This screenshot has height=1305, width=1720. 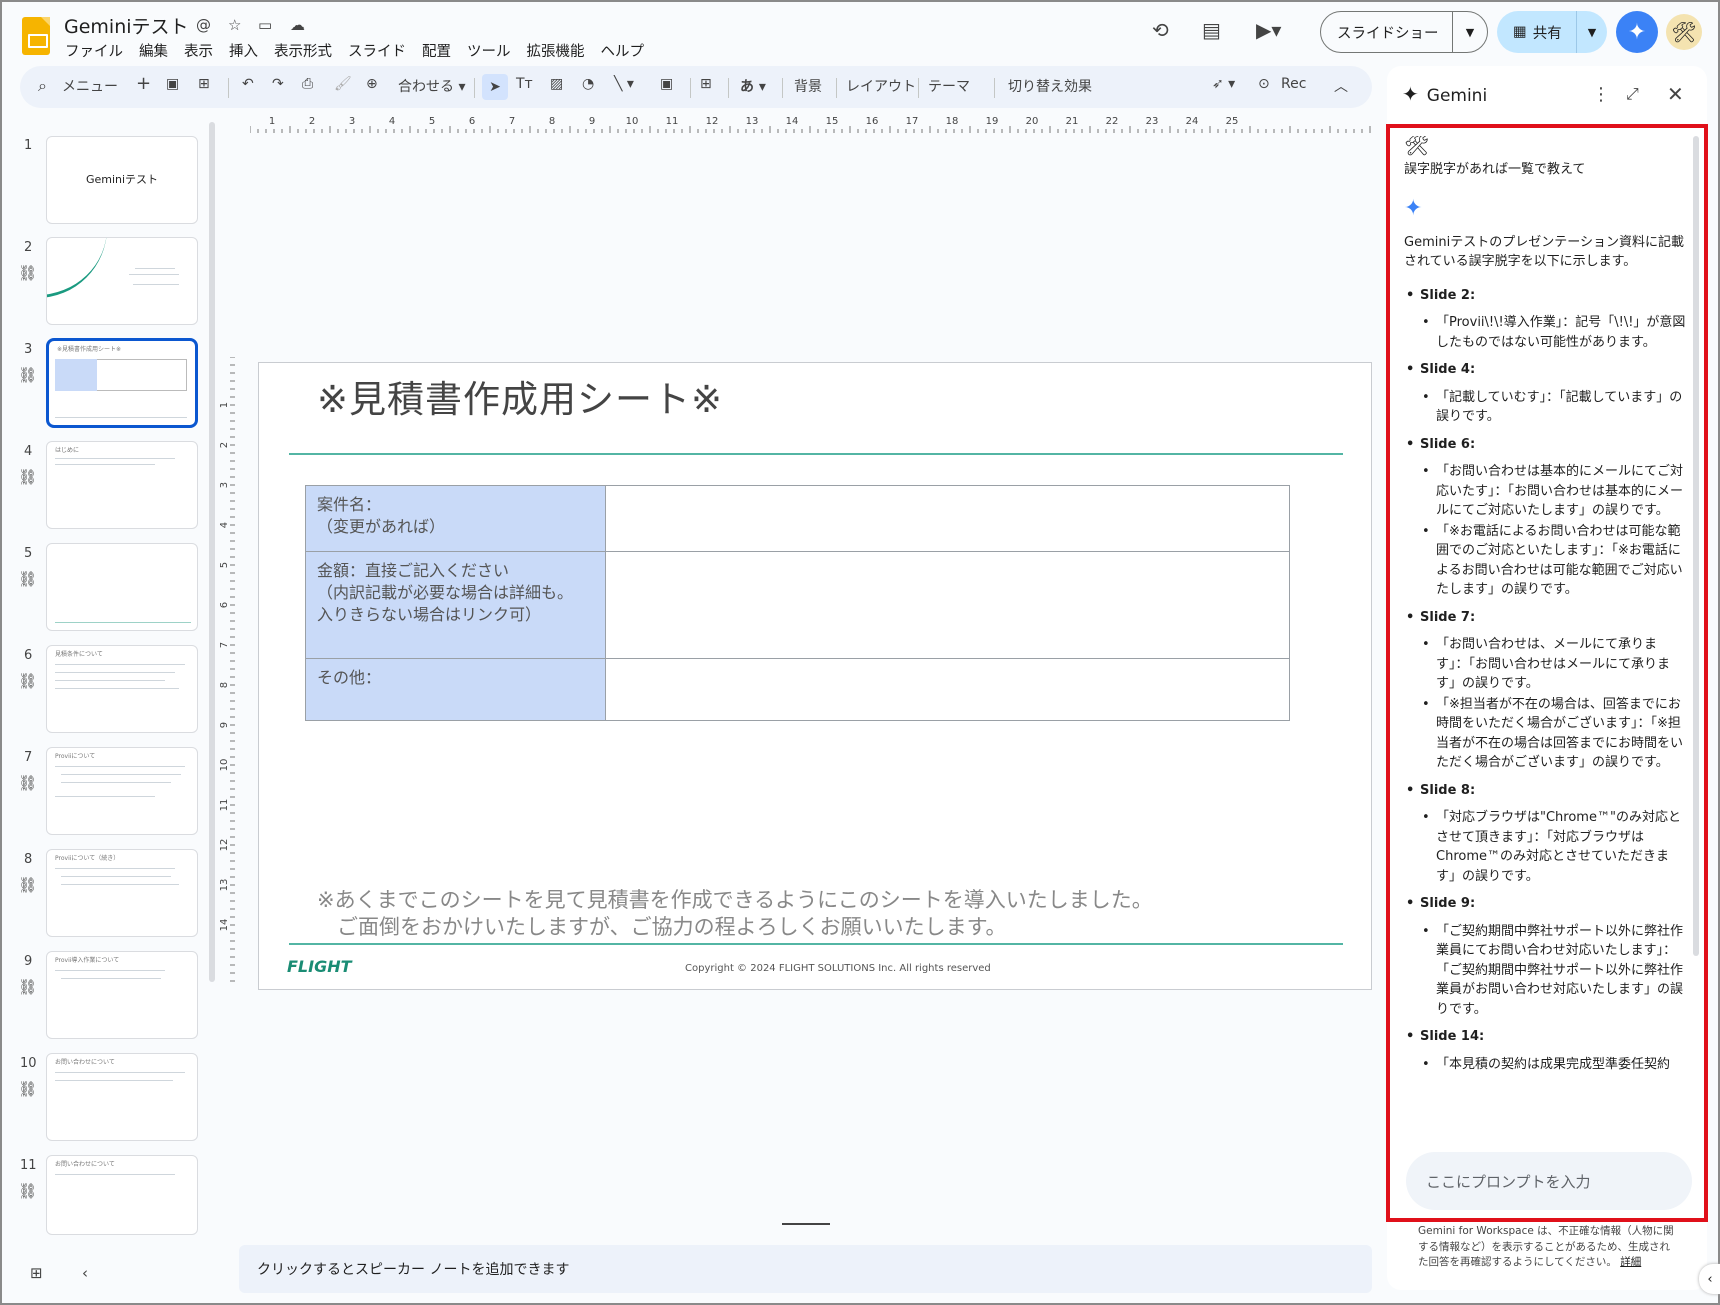 I want to click on gemini-prompt-input: ここにプロンプトを入力, so click(x=1549, y=1181).